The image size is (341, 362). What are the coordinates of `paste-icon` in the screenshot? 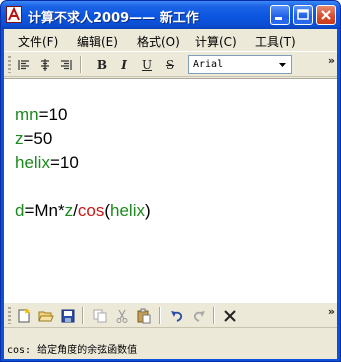 It's located at (144, 315).